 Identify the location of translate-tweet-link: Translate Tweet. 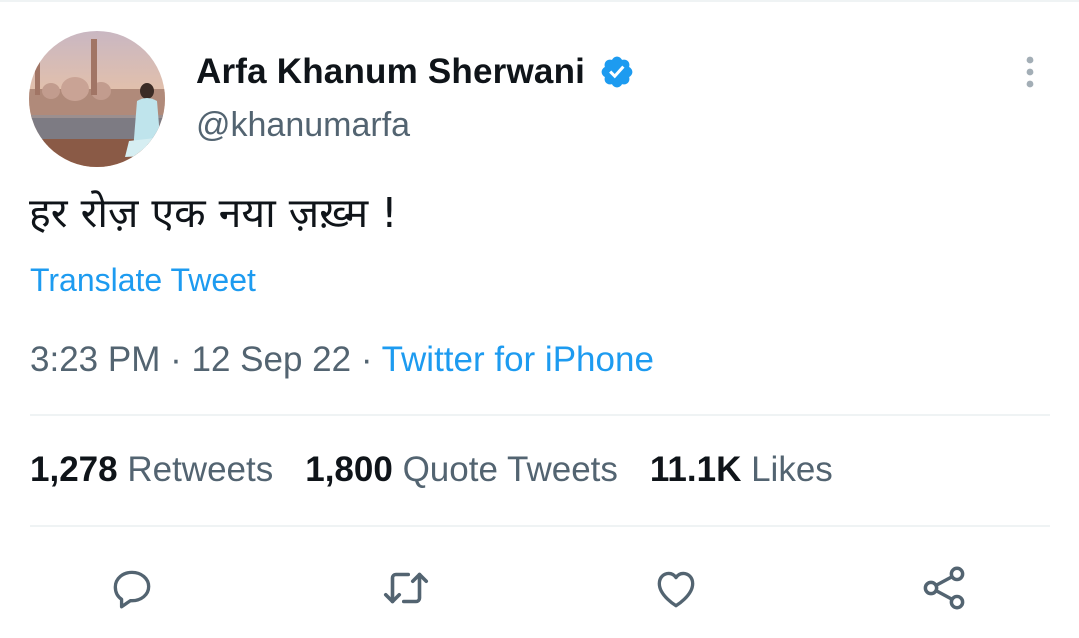
(143, 280).